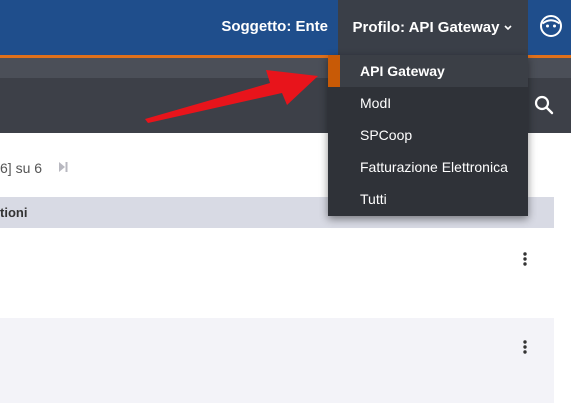 The width and height of the screenshot is (571, 406). Describe the element at coordinates (428, 199) in the screenshot. I see `menu-item-tutti: Tutti` at that location.